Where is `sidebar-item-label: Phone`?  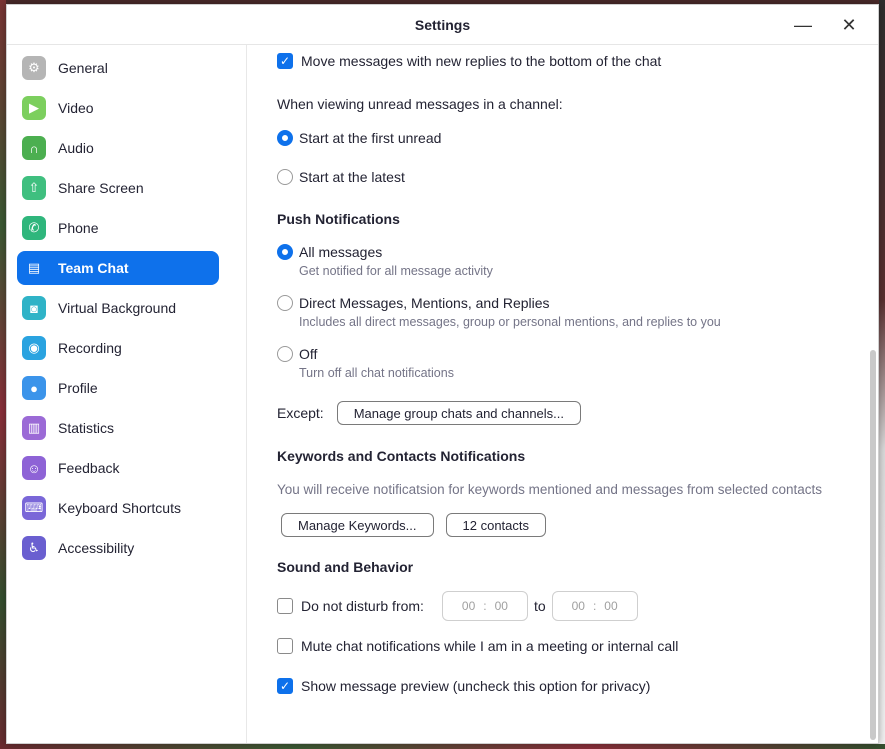
sidebar-item-label: Phone is located at coordinates (78, 228).